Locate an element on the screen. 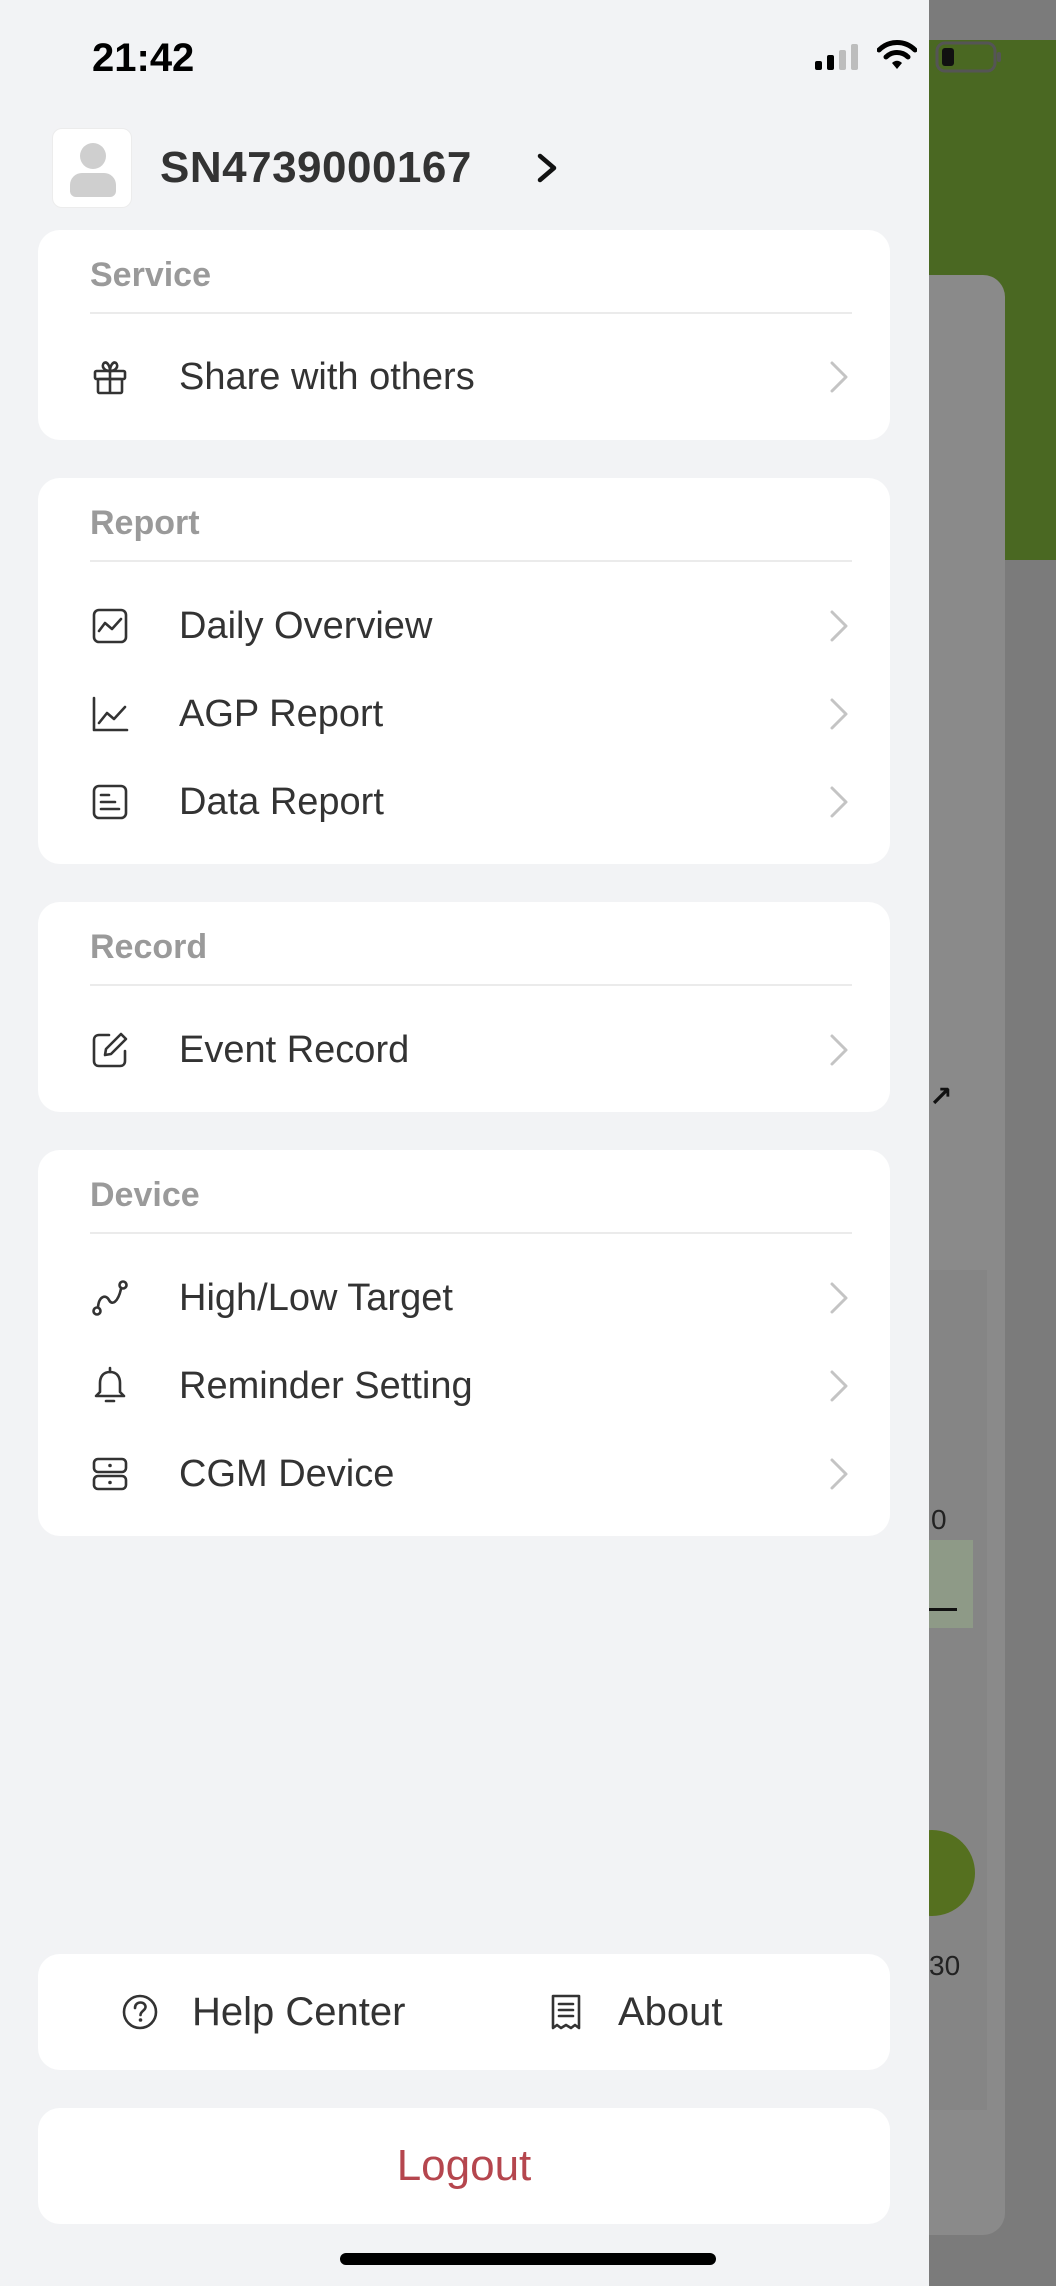 This screenshot has height=2286, width=1056. server-device-icon is located at coordinates (110, 1474).